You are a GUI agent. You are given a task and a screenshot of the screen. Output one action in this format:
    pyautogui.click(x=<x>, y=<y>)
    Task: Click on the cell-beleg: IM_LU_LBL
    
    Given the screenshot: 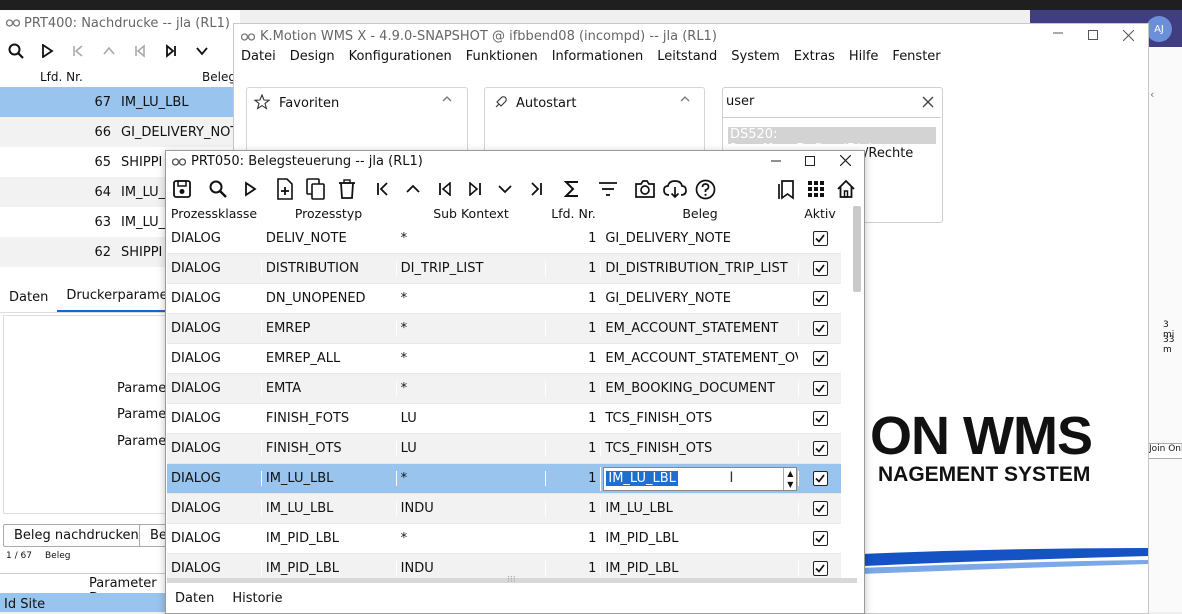 What is the action you would take?
    pyautogui.click(x=699, y=508)
    